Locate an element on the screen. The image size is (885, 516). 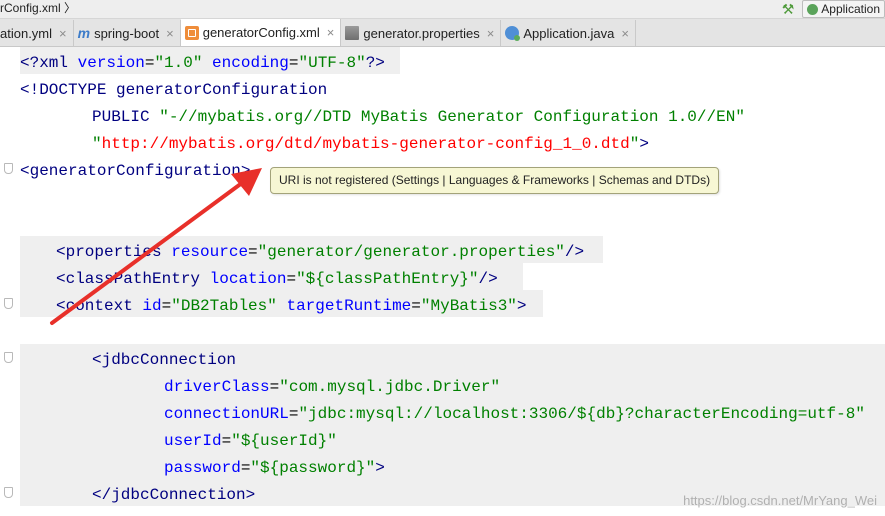
token: </jdbcConnection> is located at coordinates (174, 495).